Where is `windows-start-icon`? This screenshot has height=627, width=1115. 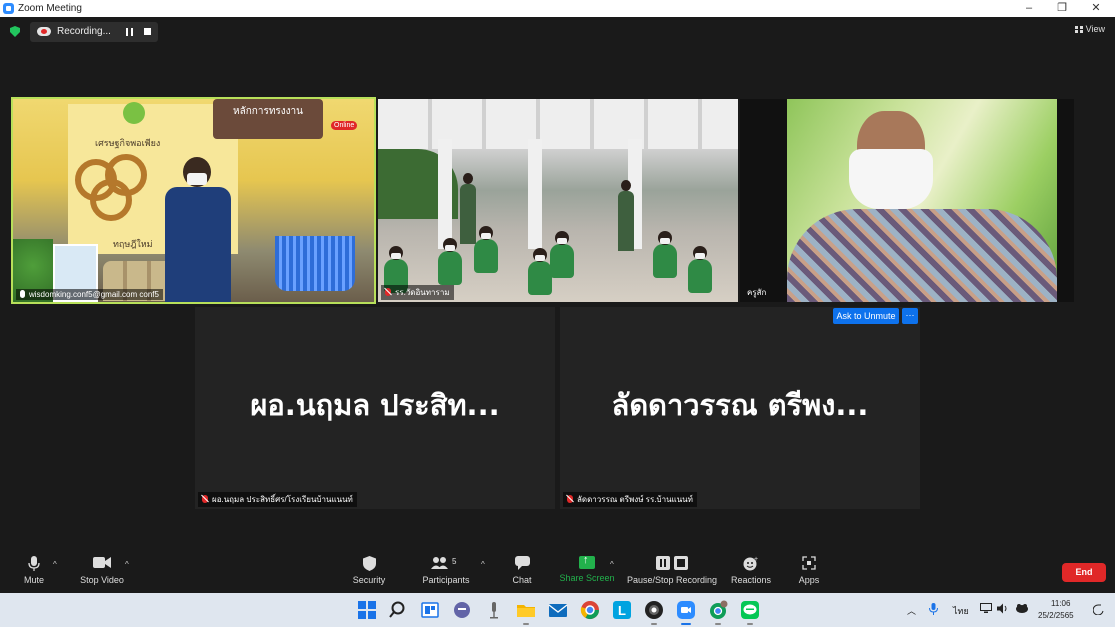 windows-start-icon is located at coordinates (367, 610).